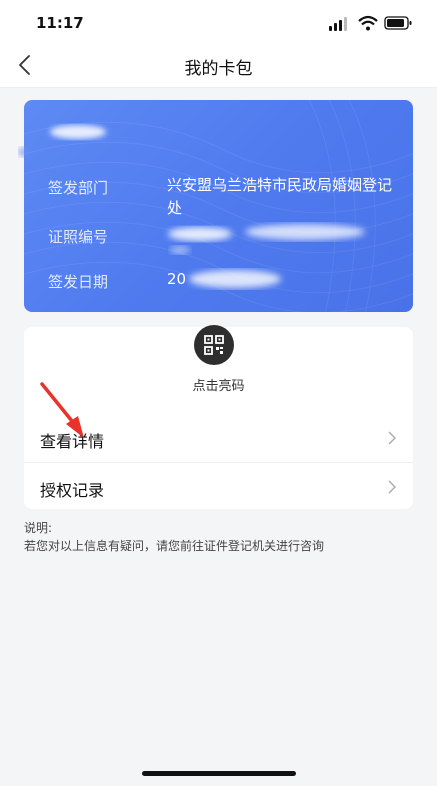  Describe the element at coordinates (60, 23) in the screenshot. I see `status-time: 11:17` at that location.